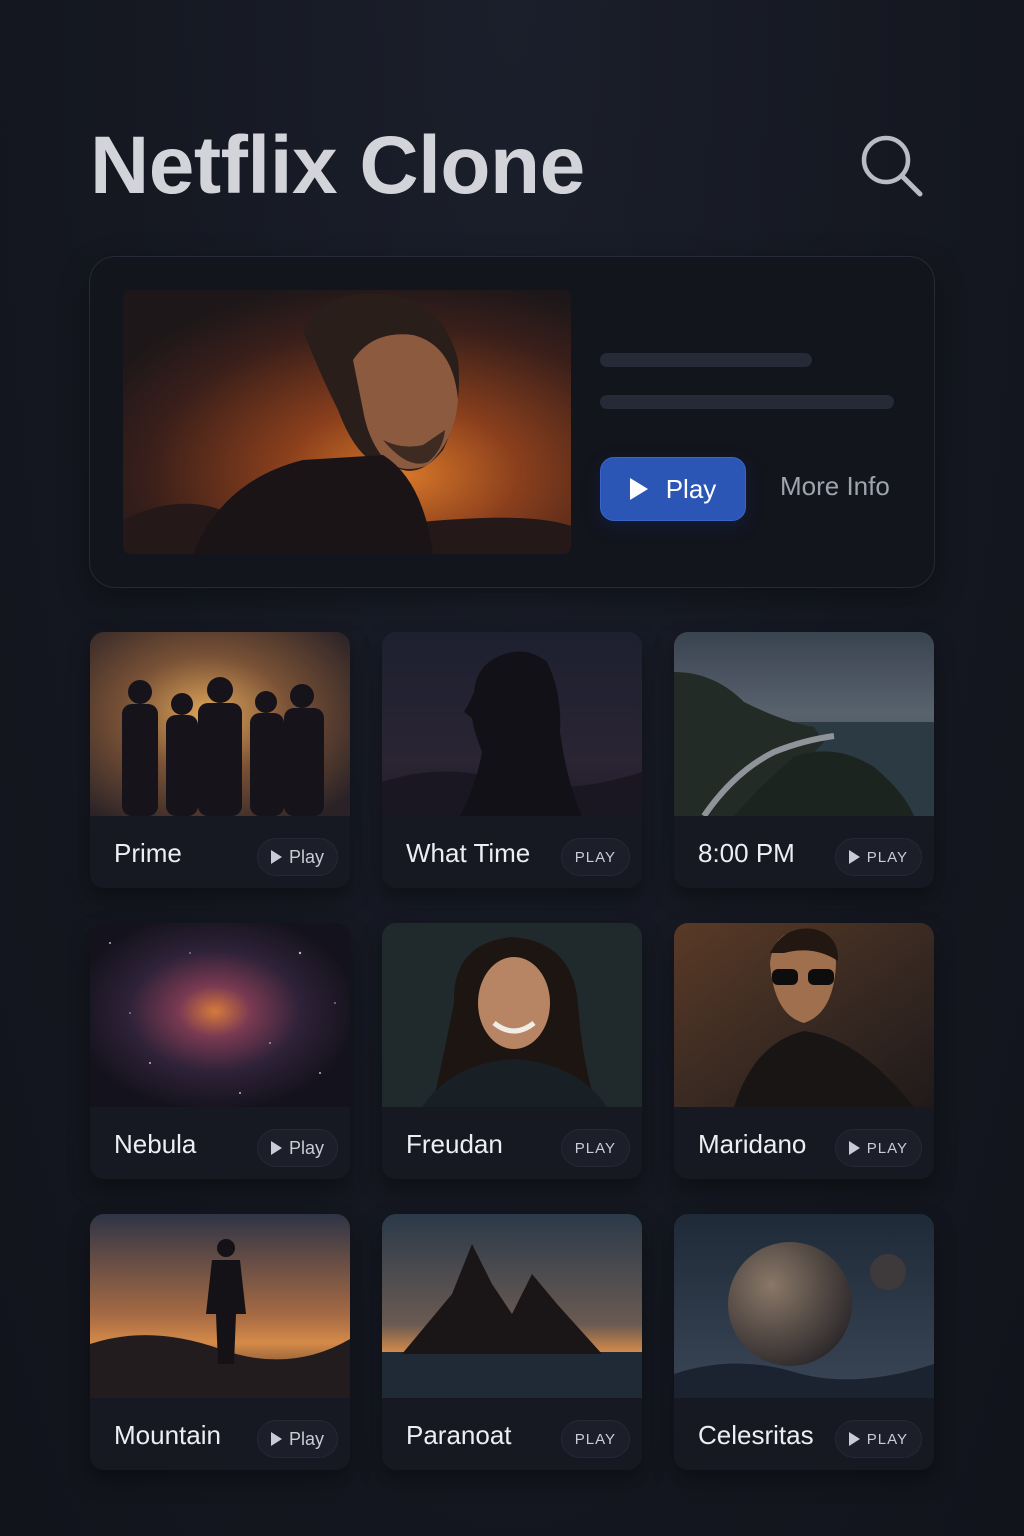 This screenshot has width=1024, height=1536. I want to click on header: Netflix Clone, so click(508, 166).